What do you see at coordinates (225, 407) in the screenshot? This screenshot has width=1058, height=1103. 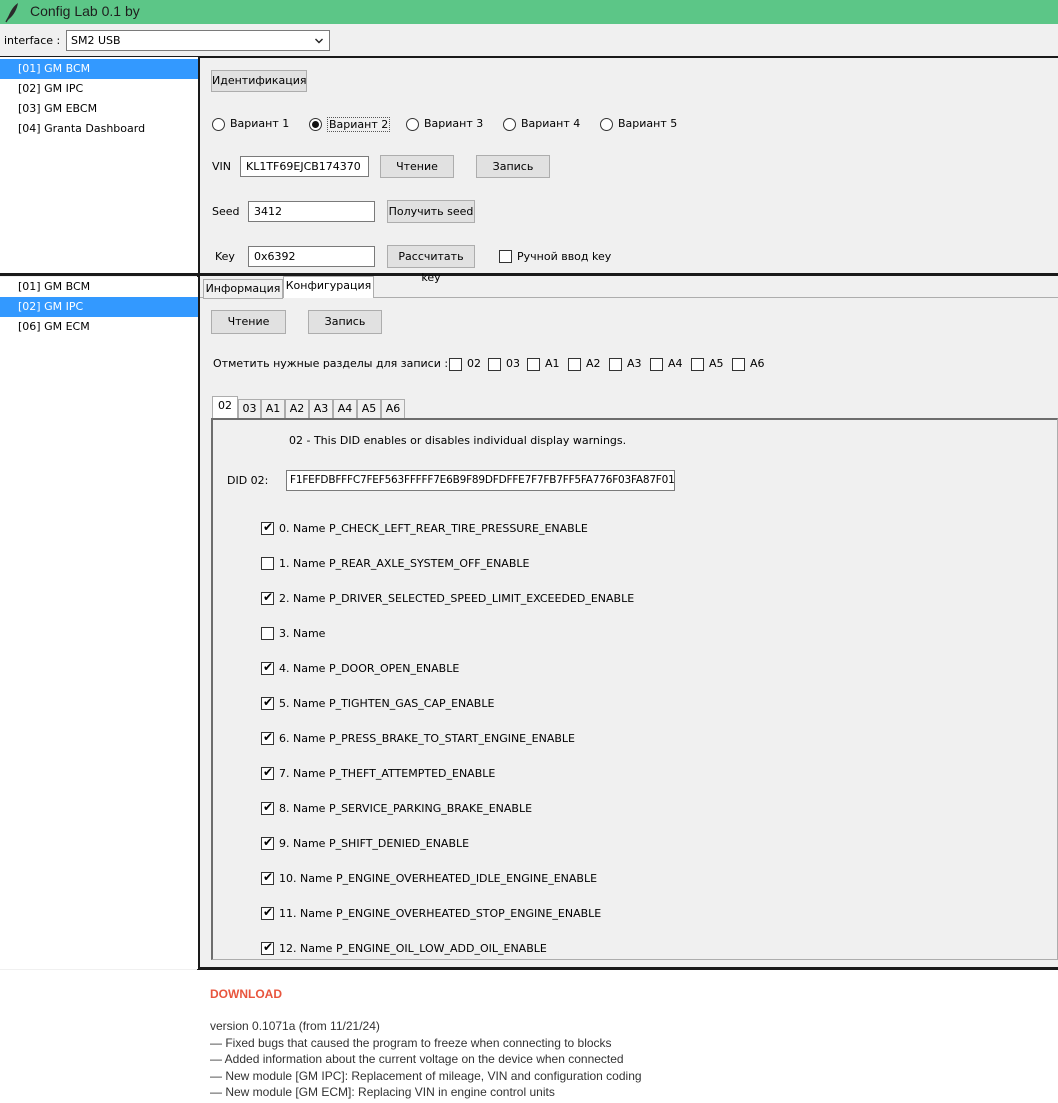 I see `did-tab-02: 02` at bounding box center [225, 407].